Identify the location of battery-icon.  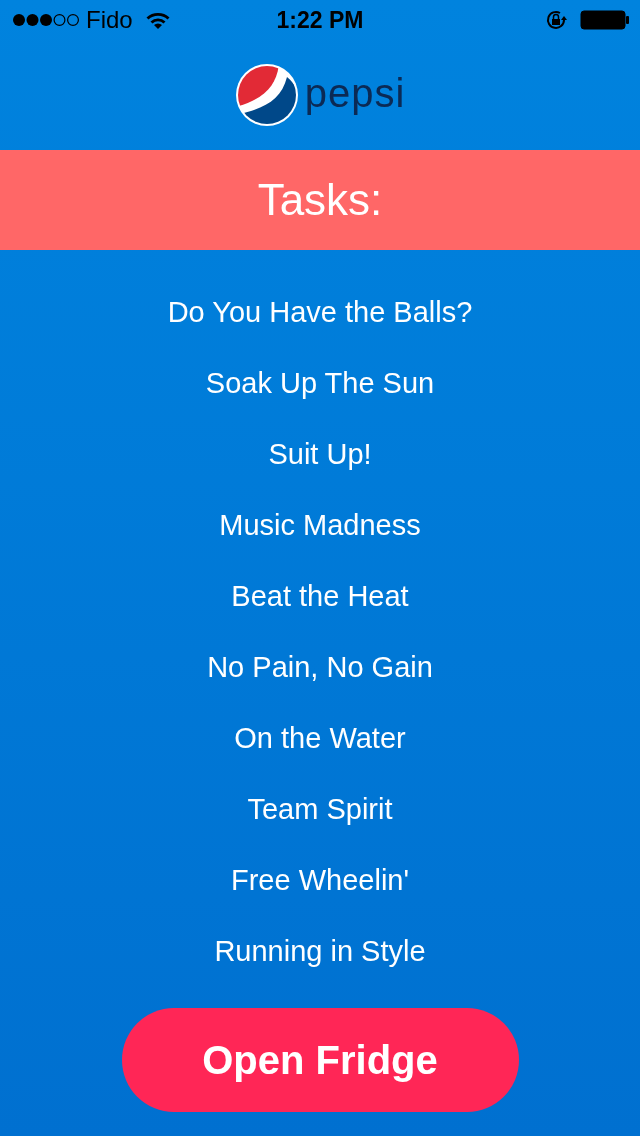
(605, 20).